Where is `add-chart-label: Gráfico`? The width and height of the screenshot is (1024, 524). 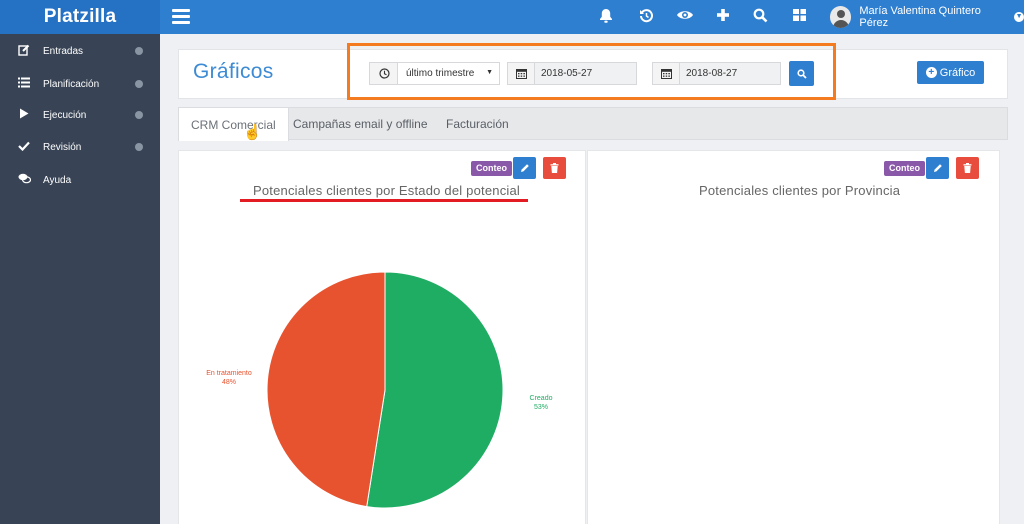 add-chart-label: Gráfico is located at coordinates (957, 72).